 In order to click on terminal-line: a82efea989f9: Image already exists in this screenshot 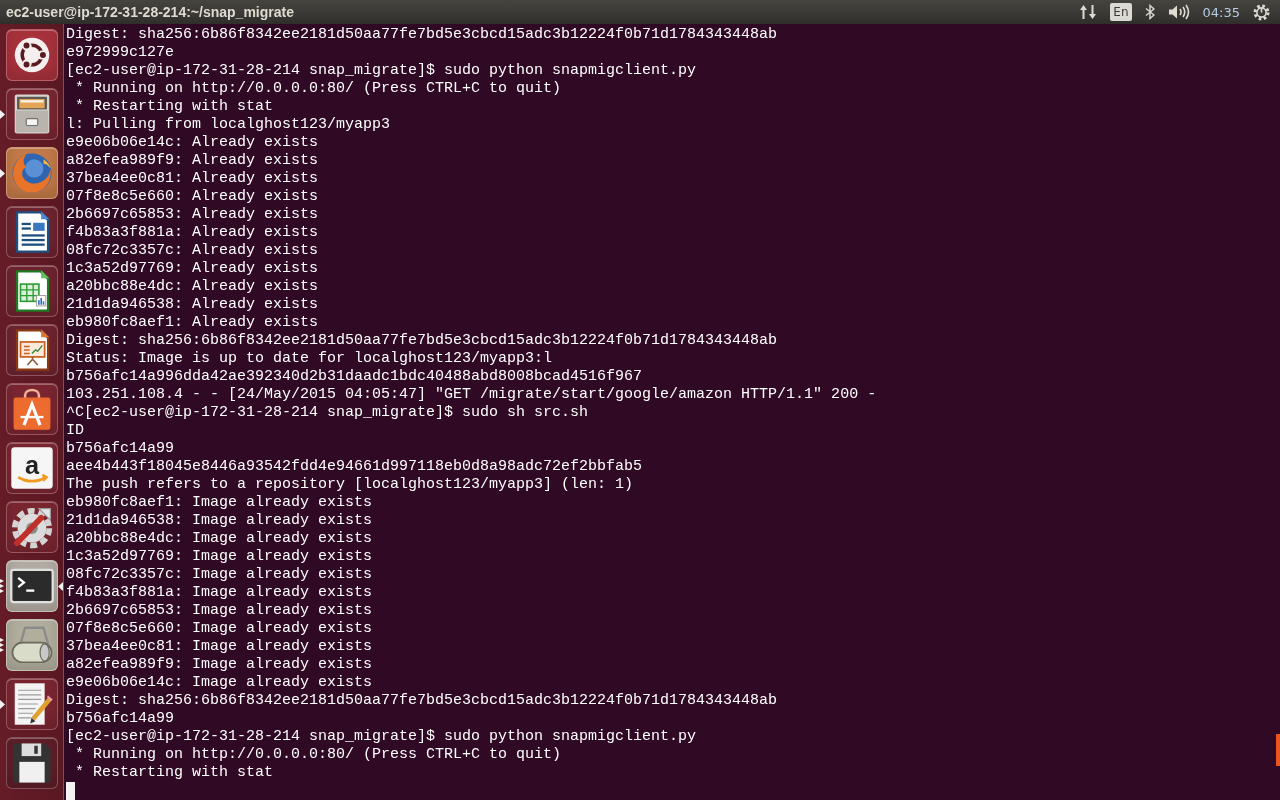, I will do `click(219, 665)`.